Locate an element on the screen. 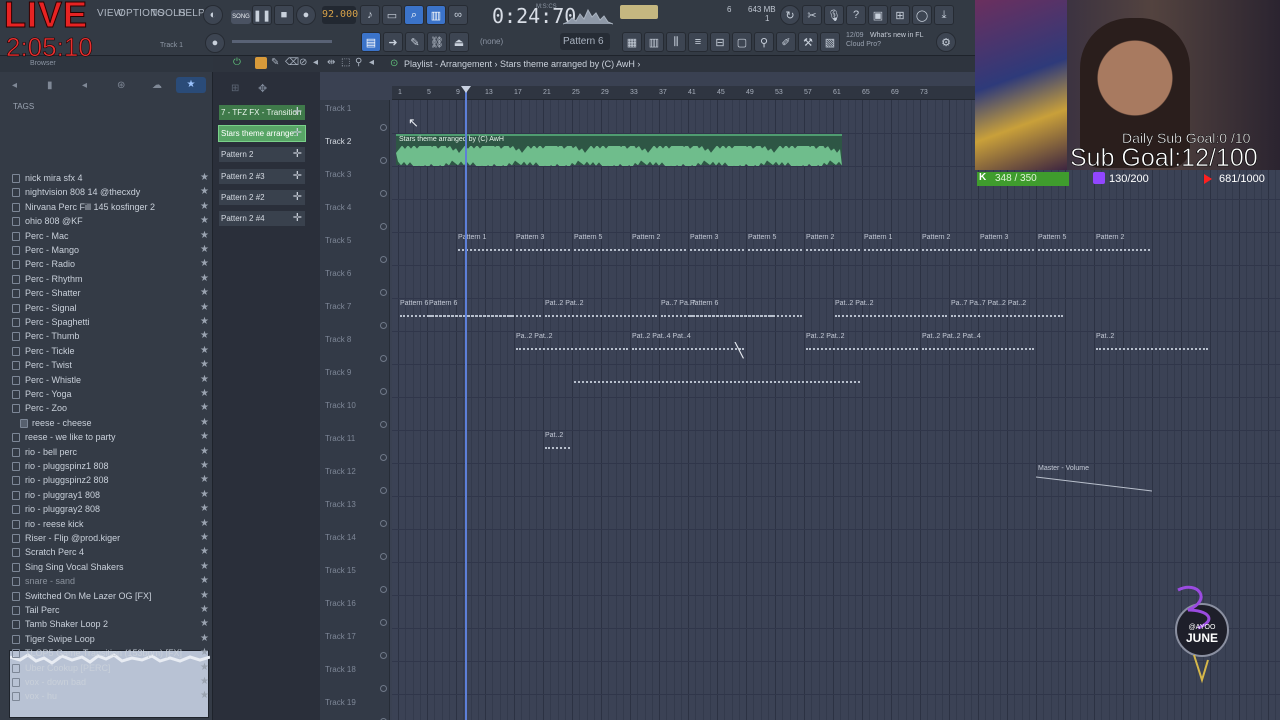  pattern-clip: Pattern 6 is located at coordinates (485, 315).